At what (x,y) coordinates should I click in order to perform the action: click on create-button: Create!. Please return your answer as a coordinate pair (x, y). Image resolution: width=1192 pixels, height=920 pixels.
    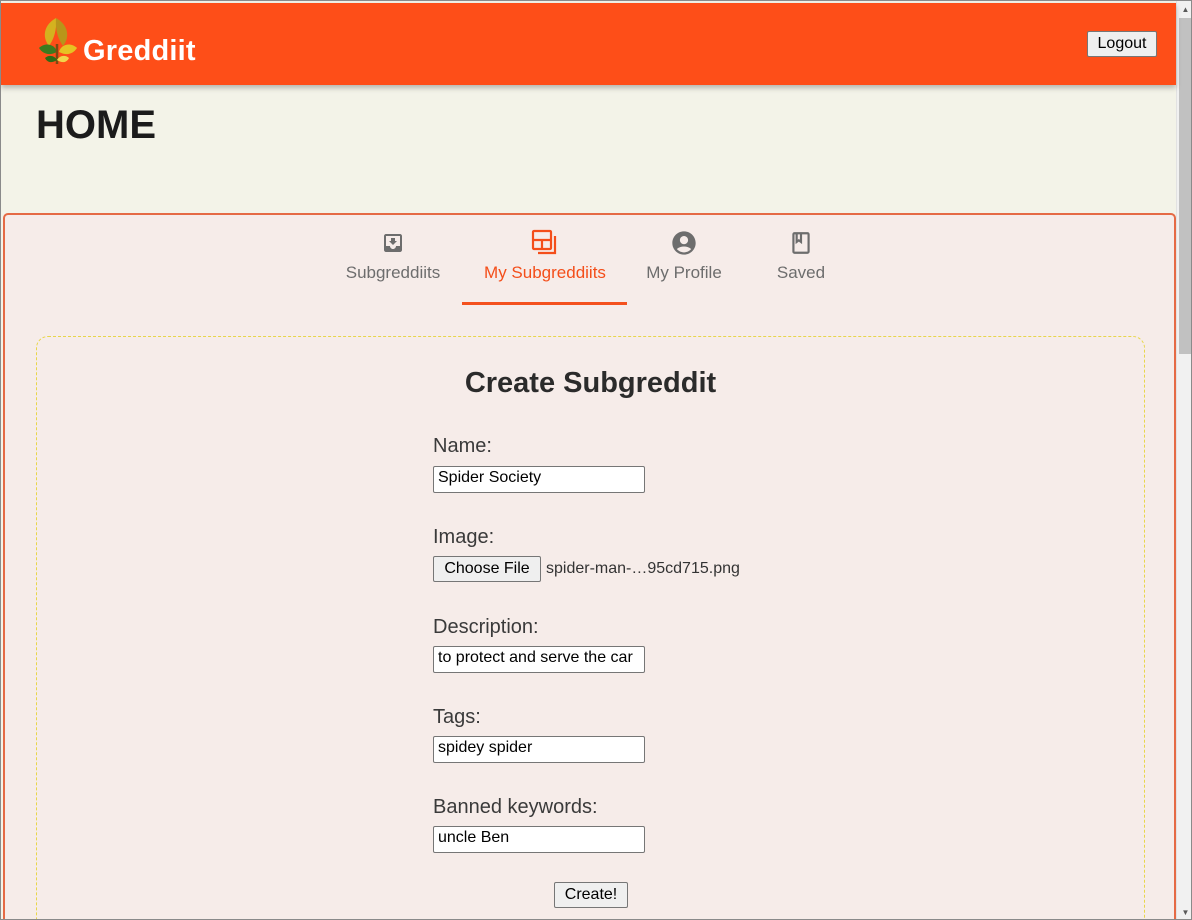
    Looking at the image, I should click on (591, 895).